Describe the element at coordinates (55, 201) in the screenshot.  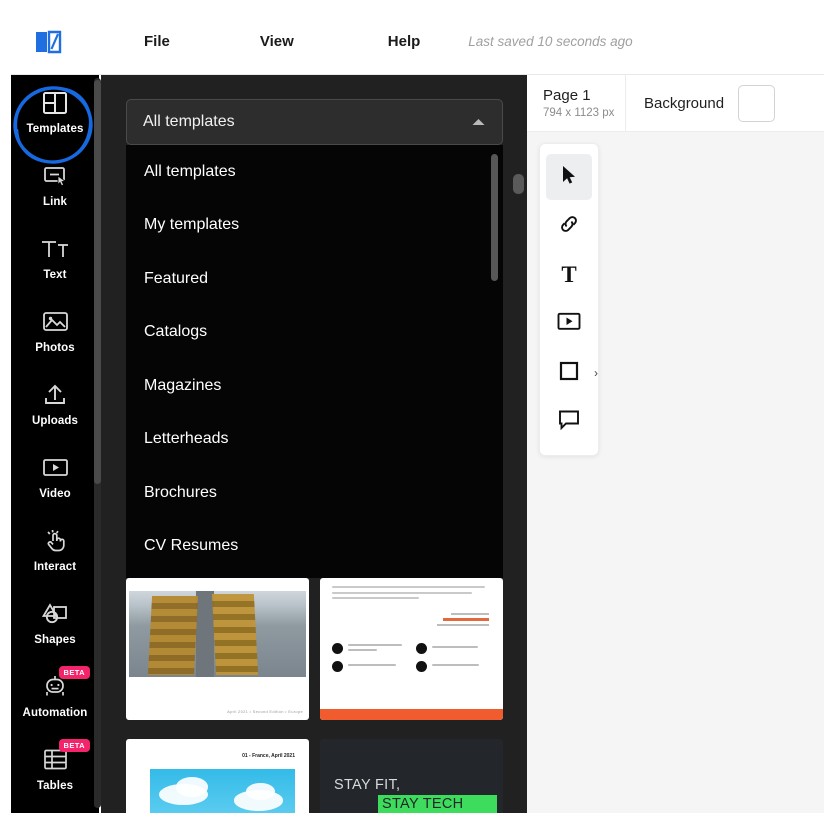
I see `sidebar-label-link: Link` at that location.